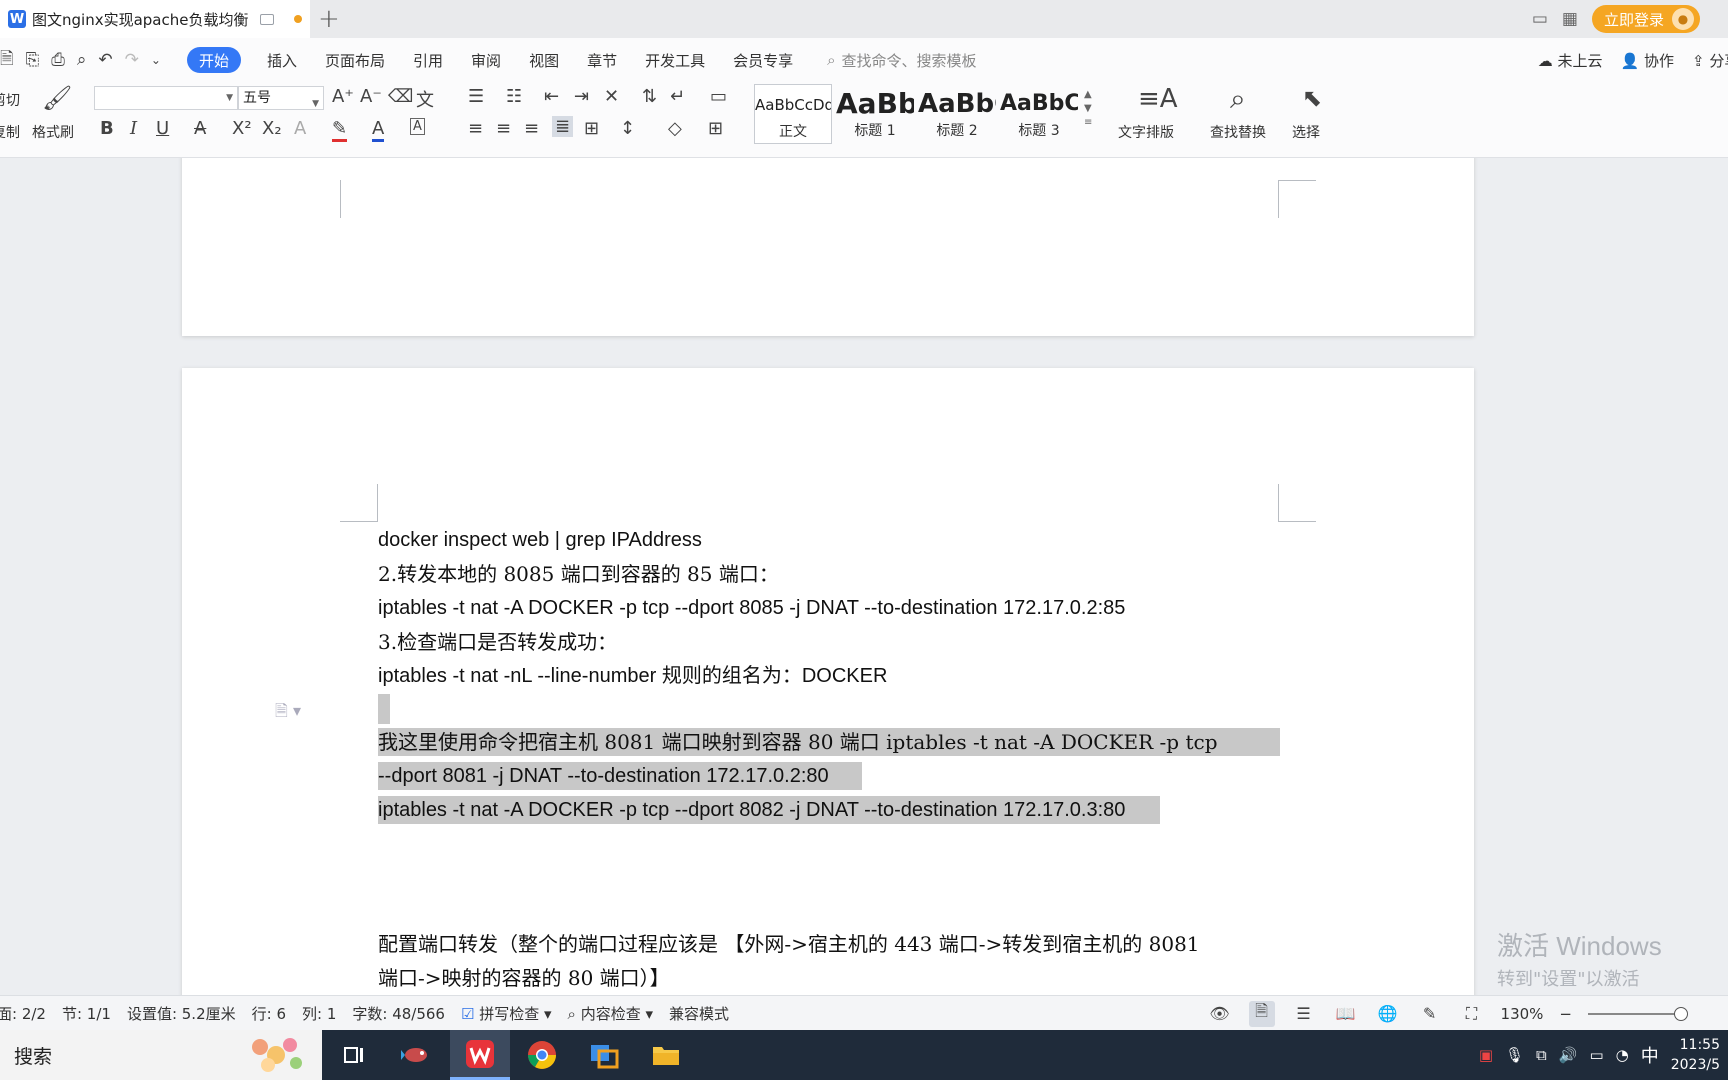  I want to click on tab-section: 章节, so click(602, 60).